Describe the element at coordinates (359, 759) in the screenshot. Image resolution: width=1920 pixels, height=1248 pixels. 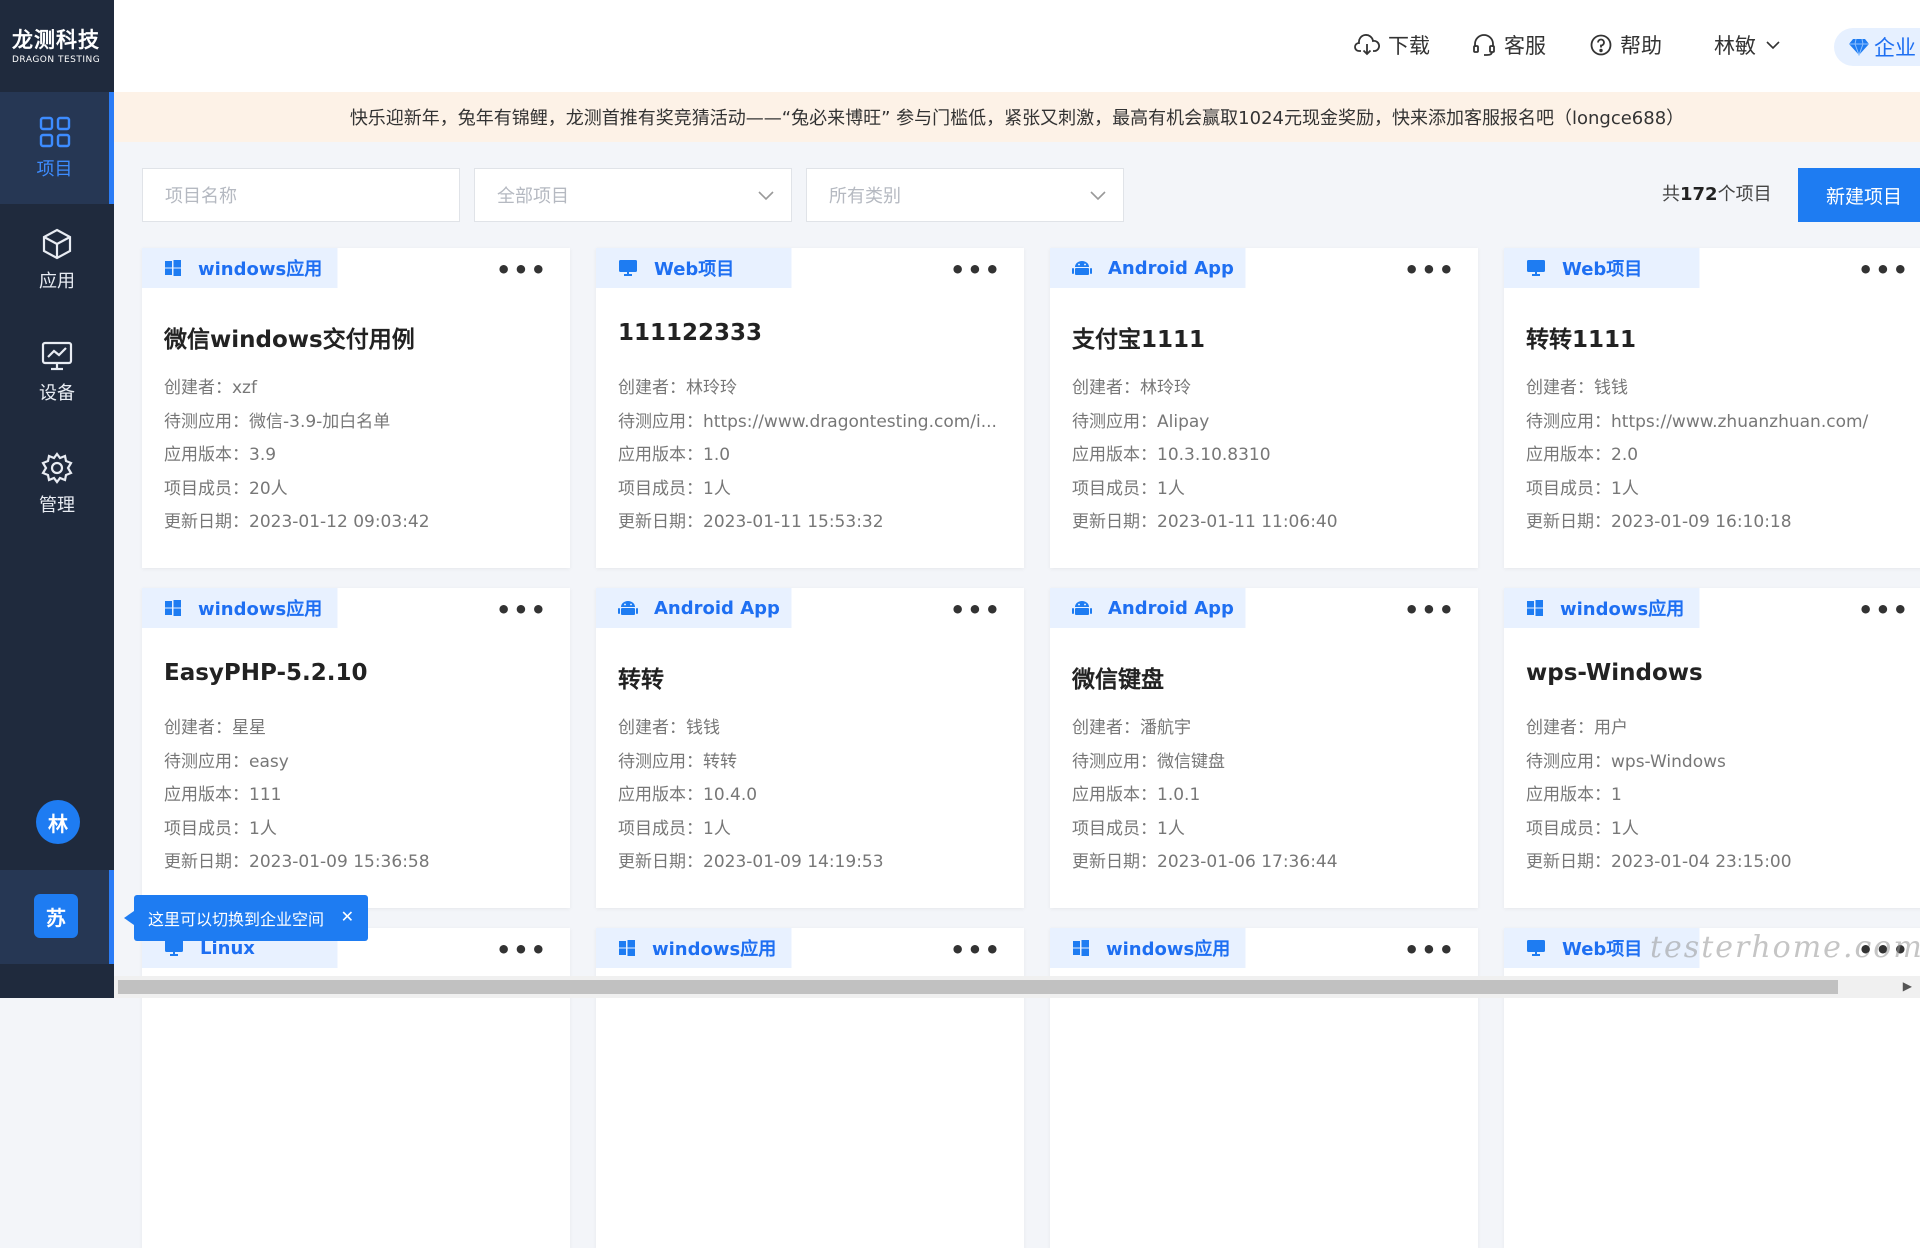
I see `project-app-row: 待测应用：easy` at that location.